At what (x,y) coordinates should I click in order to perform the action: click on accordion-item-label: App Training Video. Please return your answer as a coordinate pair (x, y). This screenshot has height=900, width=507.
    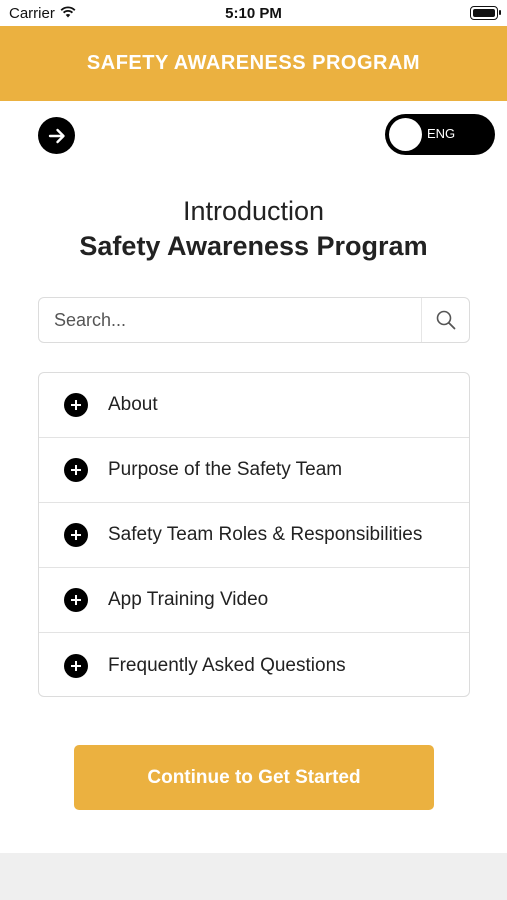
    Looking at the image, I should click on (188, 599).